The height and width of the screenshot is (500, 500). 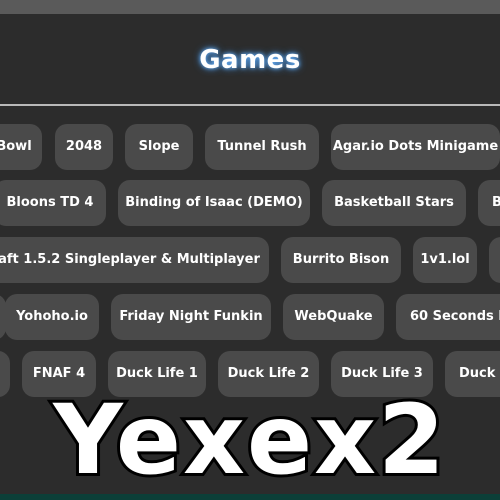 What do you see at coordinates (262, 147) in the screenshot?
I see `game-button-tunnel-rush: Tunnel Rush` at bounding box center [262, 147].